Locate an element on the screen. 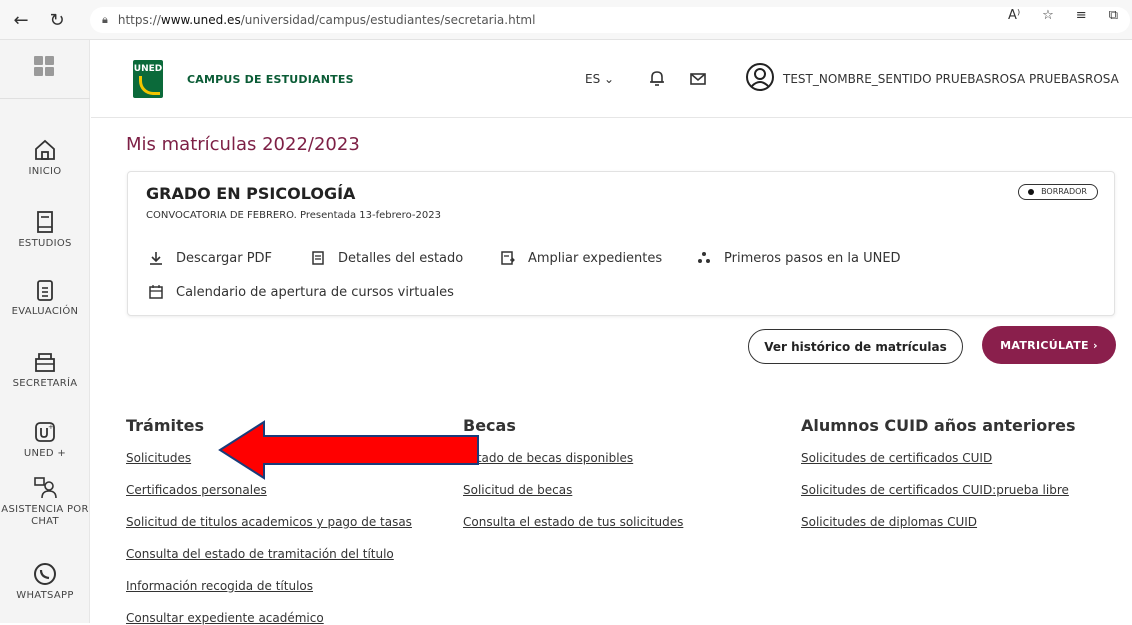  rail-label: INICIO is located at coordinates (45, 171).